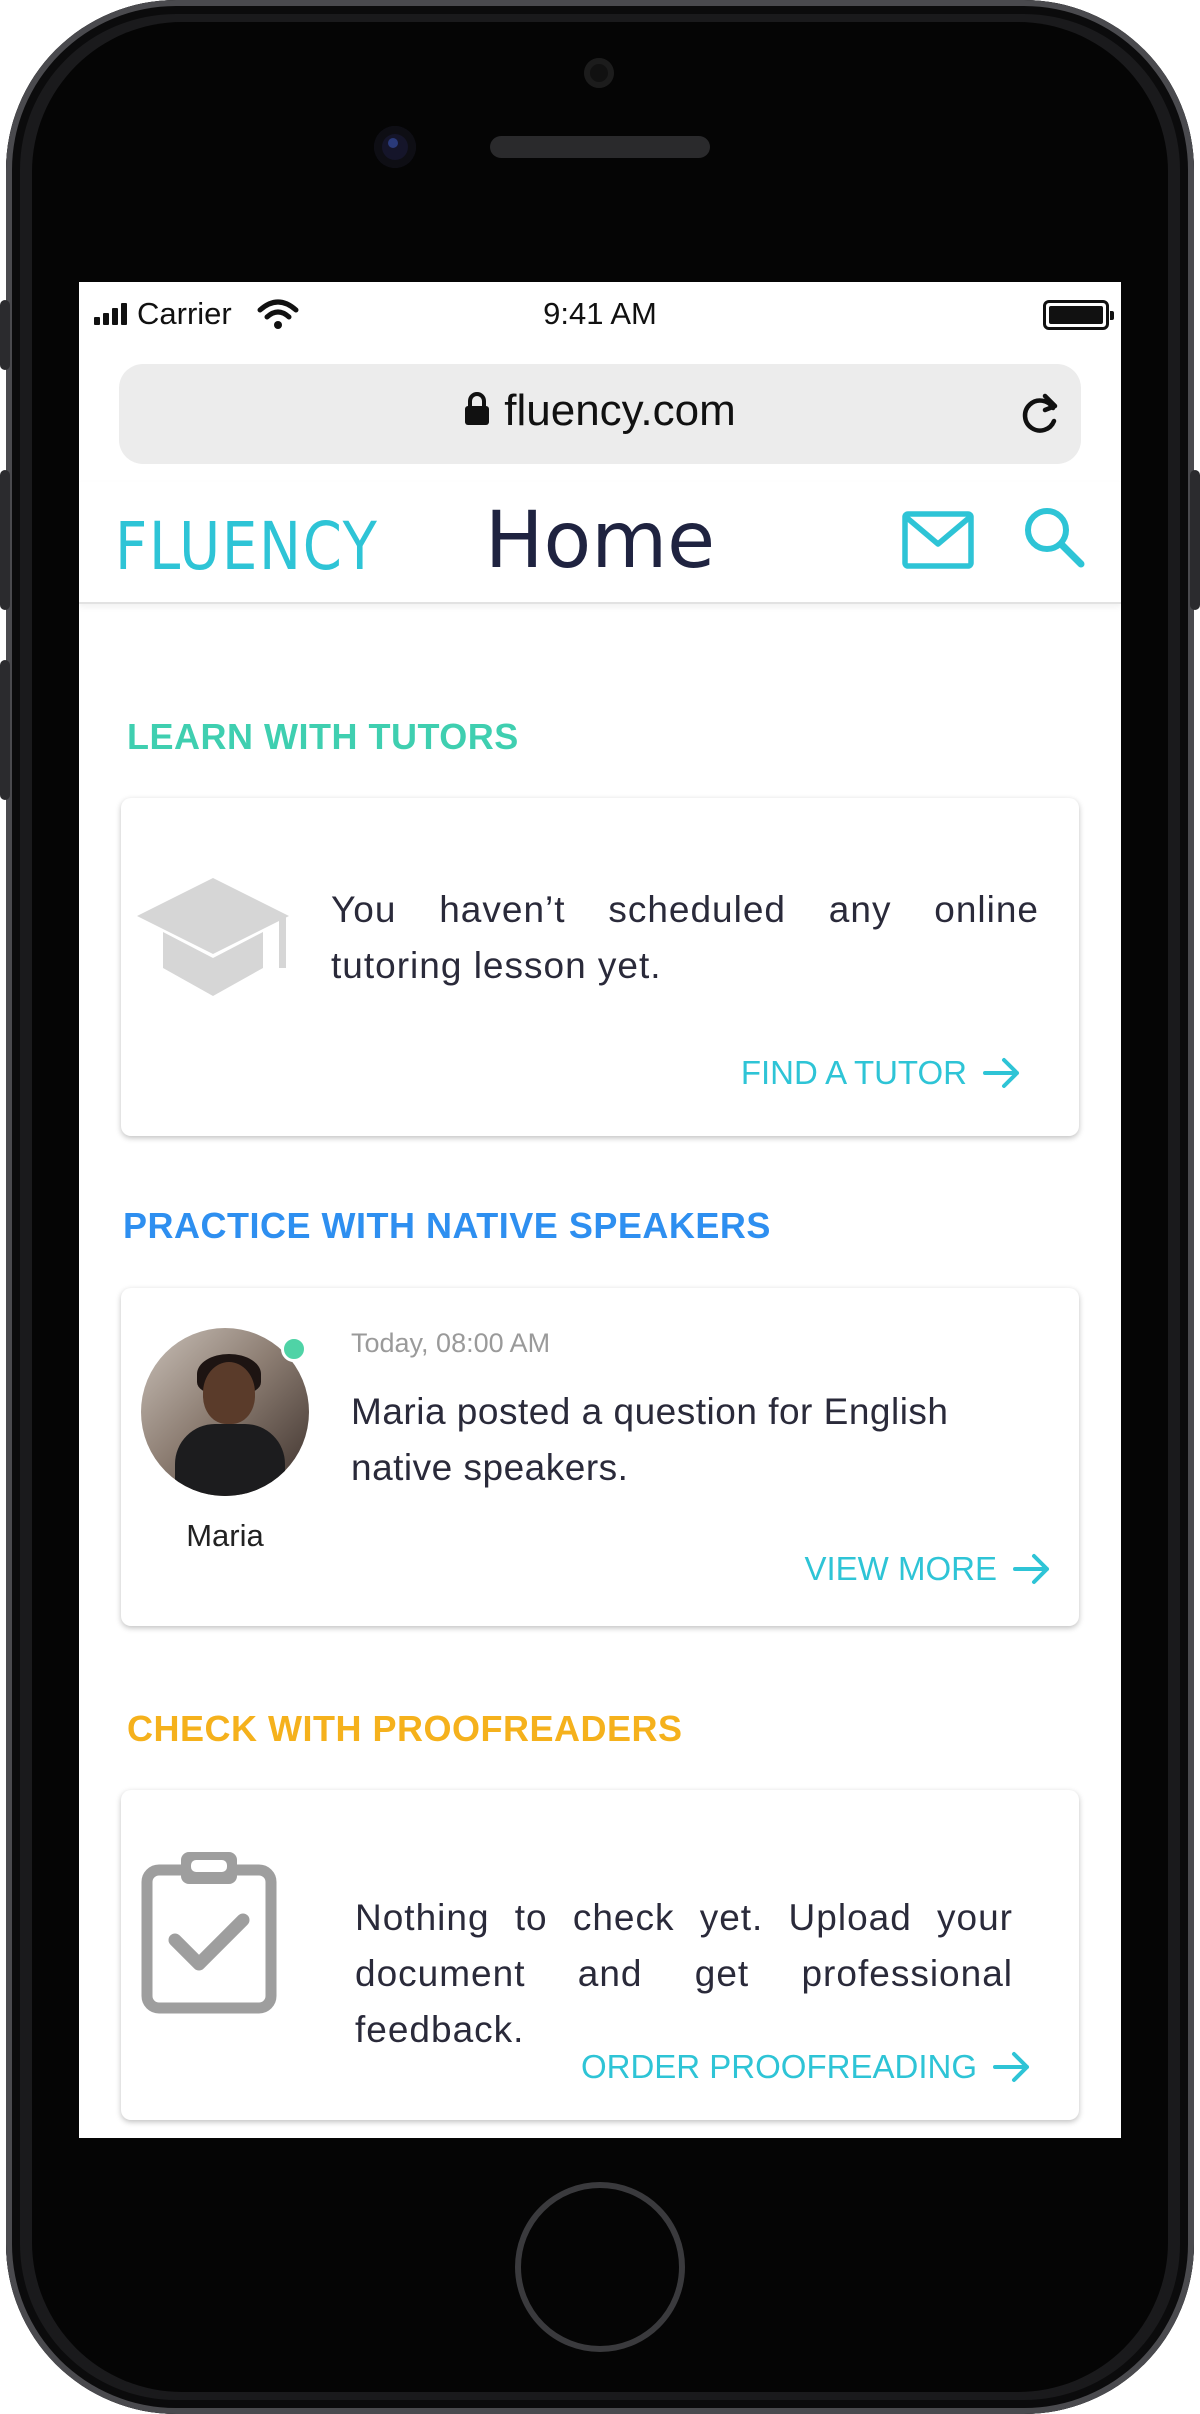  What do you see at coordinates (938, 540) in the screenshot?
I see `mail-icon` at bounding box center [938, 540].